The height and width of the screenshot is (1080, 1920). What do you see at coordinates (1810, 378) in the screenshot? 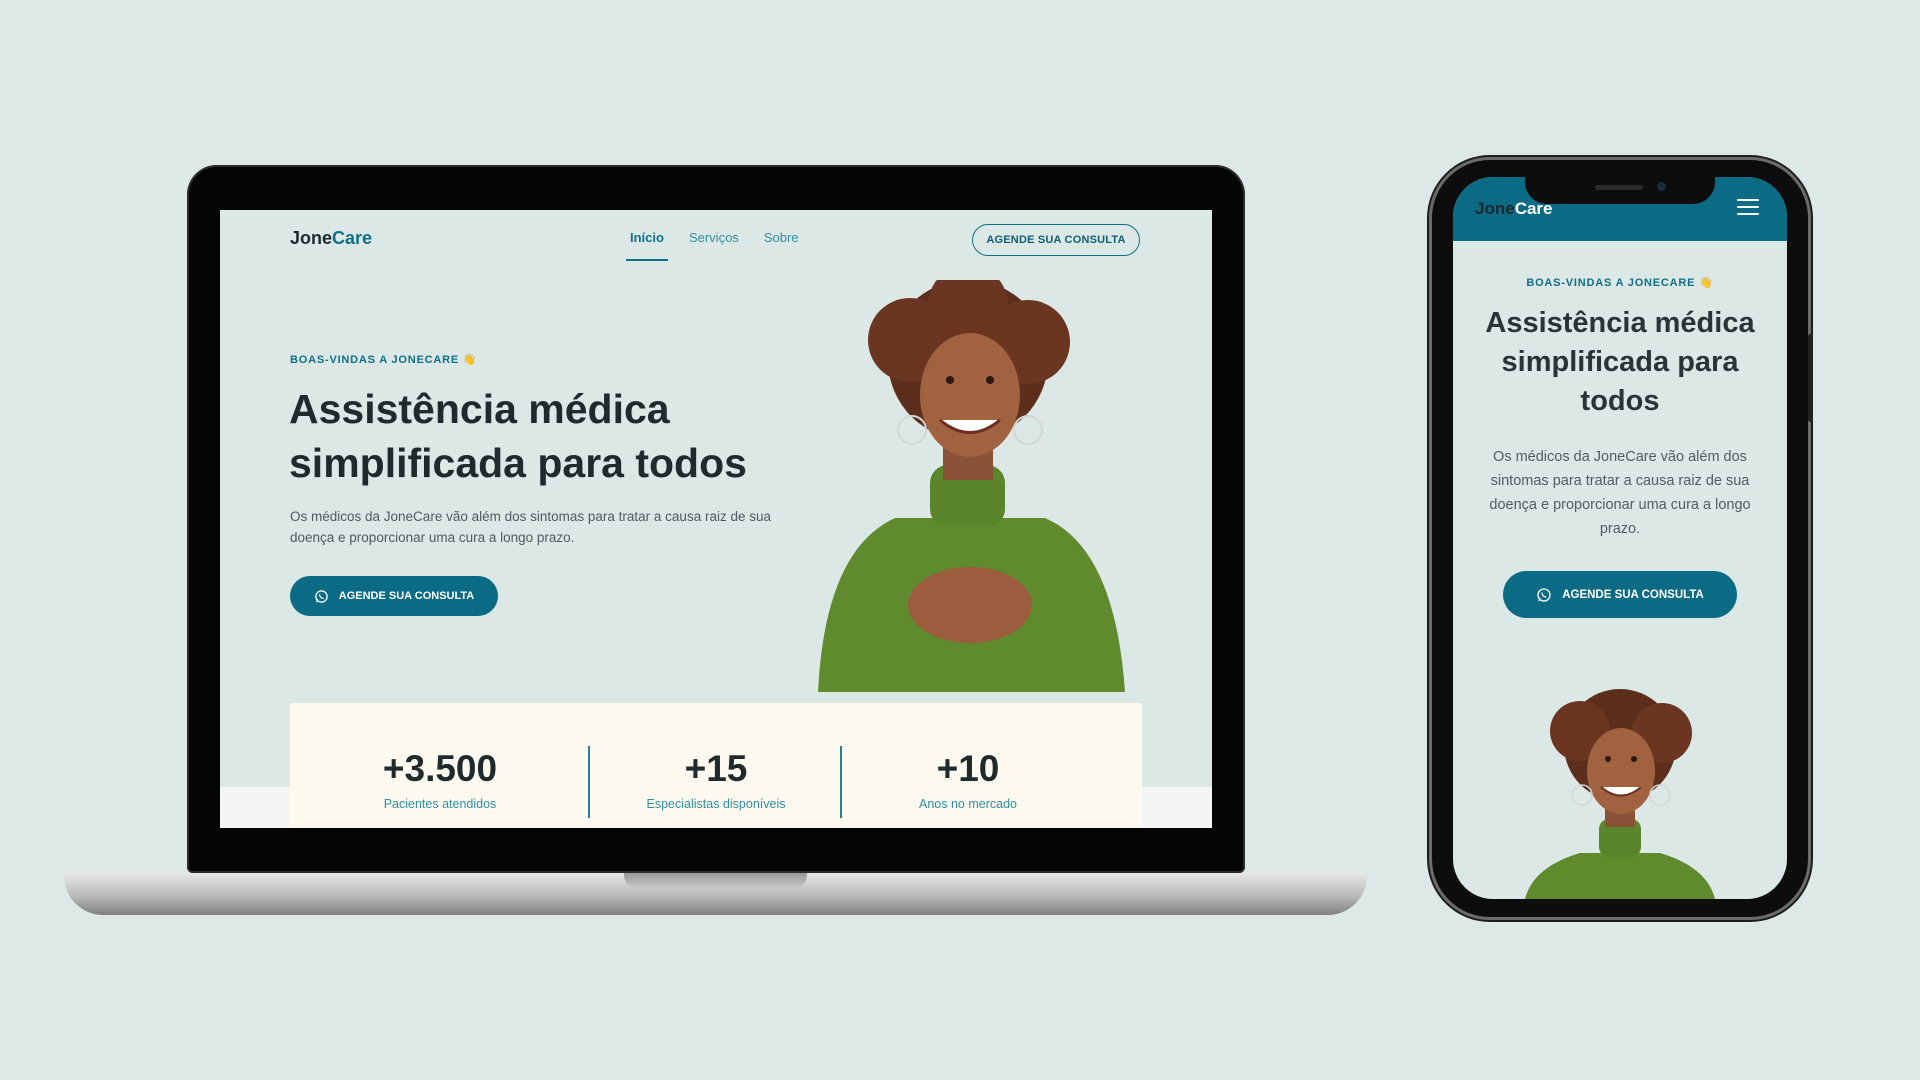
I see `phone-side-button` at bounding box center [1810, 378].